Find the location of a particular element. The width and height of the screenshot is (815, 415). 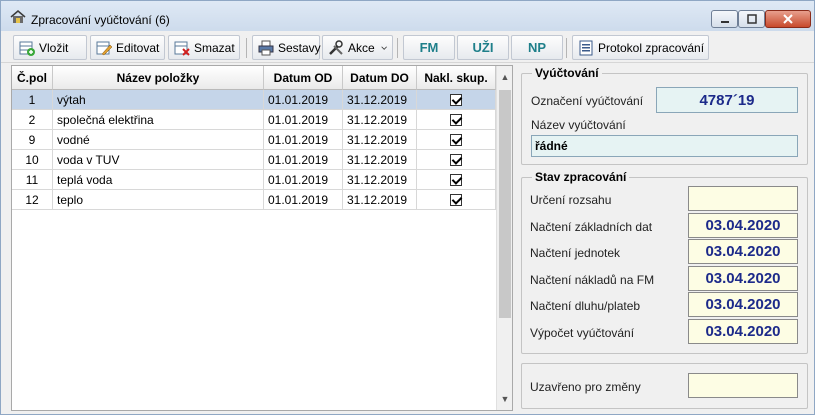

smazat-button: Smazat is located at coordinates (204, 47).